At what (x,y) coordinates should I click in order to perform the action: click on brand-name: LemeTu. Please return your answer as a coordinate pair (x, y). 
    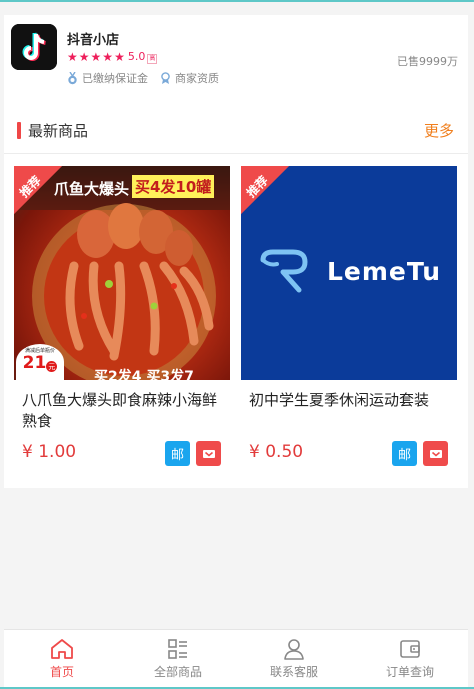
    Looking at the image, I should click on (384, 271).